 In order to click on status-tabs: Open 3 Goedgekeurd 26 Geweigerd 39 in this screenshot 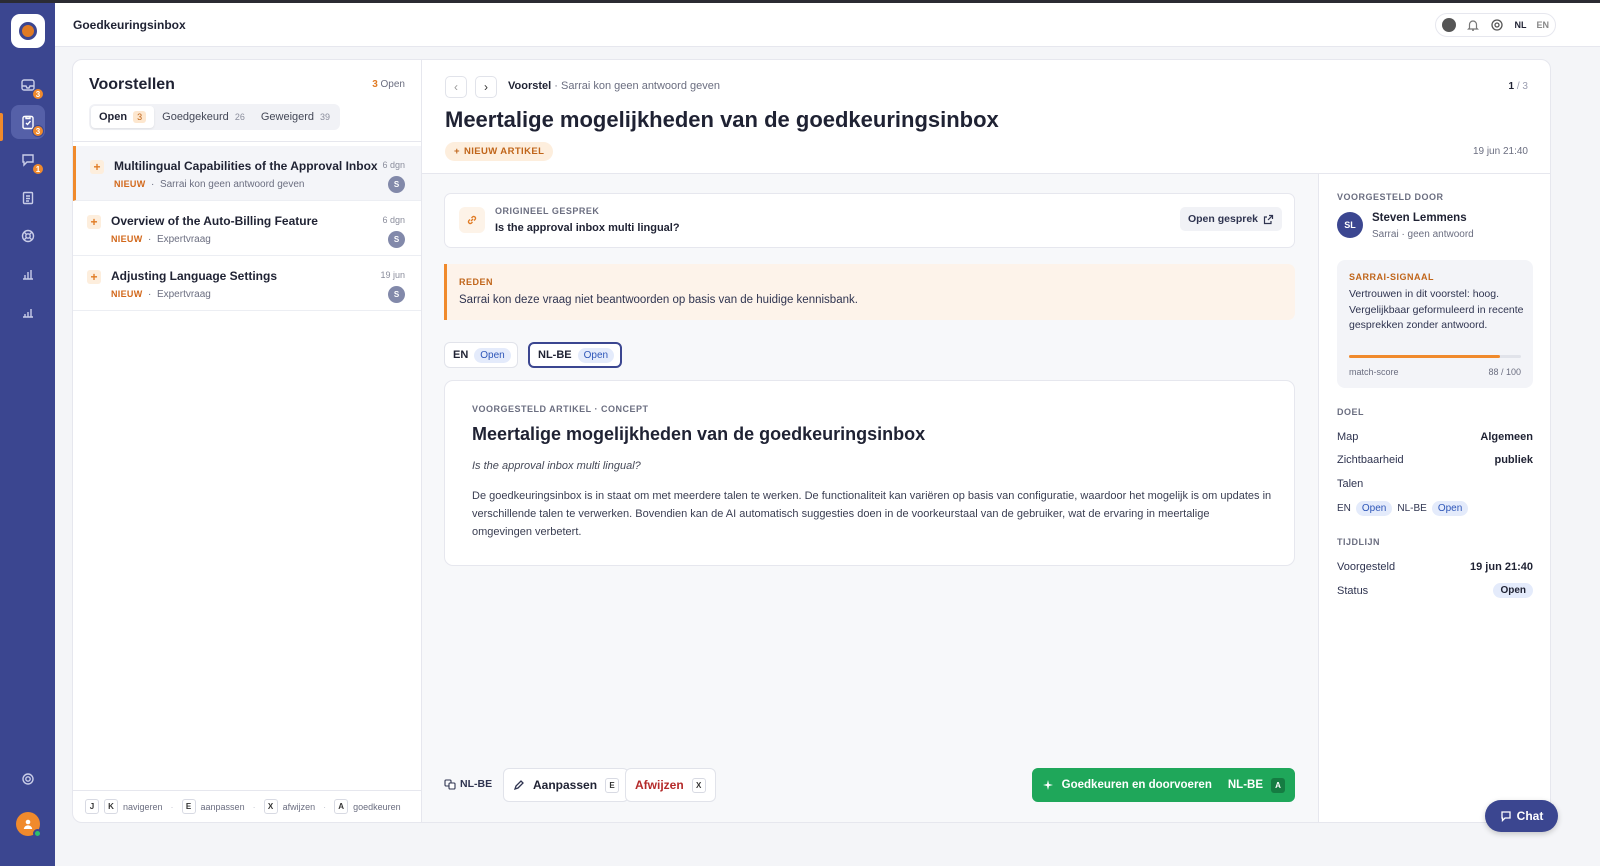, I will do `click(215, 117)`.